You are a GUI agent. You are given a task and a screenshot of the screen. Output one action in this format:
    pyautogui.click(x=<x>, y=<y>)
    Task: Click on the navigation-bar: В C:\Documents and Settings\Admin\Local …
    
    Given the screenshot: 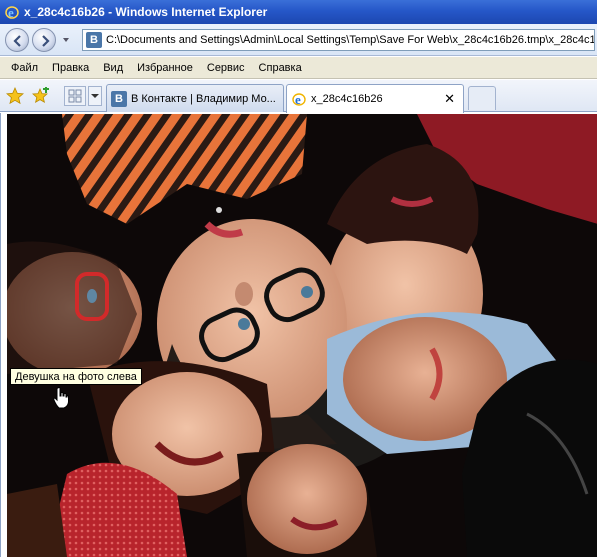 What is the action you would take?
    pyautogui.click(x=298, y=40)
    